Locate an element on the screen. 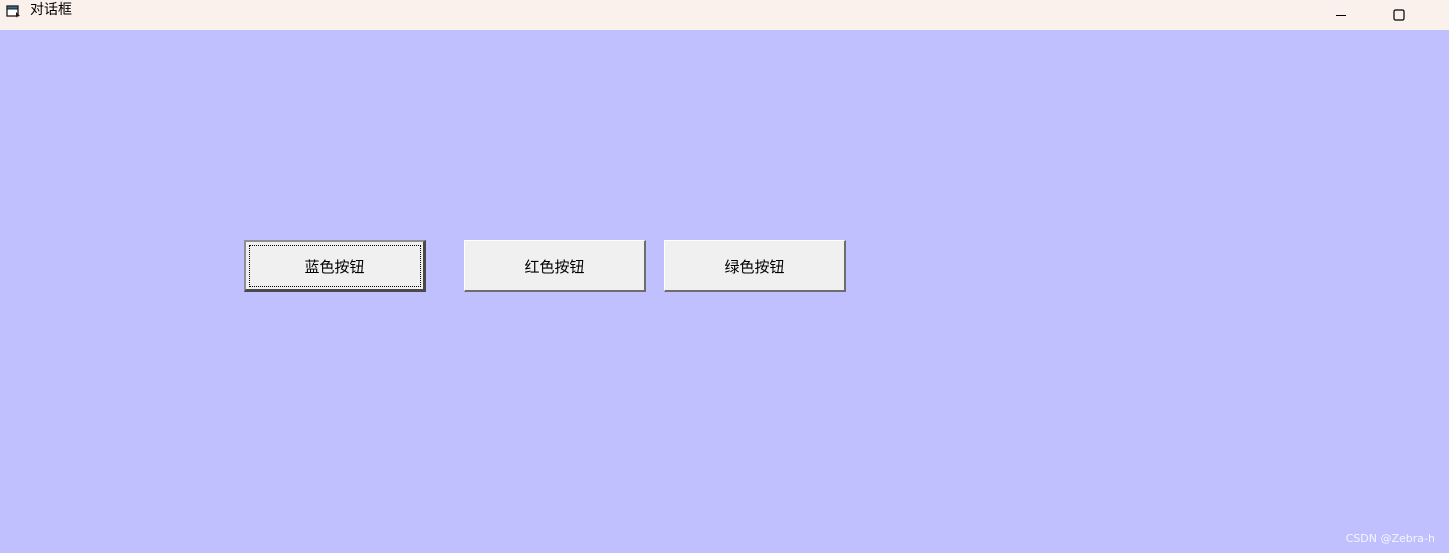 This screenshot has height=553, width=1449. blue-button: 蓝色按钮 is located at coordinates (335, 266).